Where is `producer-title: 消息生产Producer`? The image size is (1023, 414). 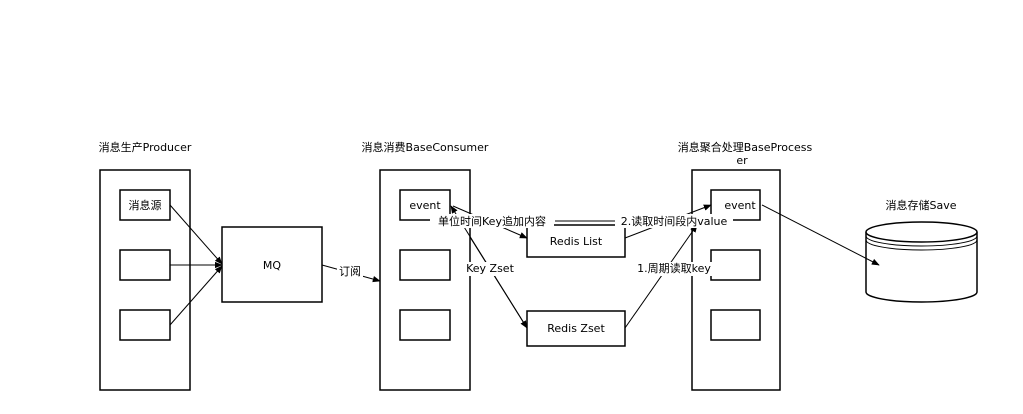
producer-title: 消息生产Producer is located at coordinates (145, 147).